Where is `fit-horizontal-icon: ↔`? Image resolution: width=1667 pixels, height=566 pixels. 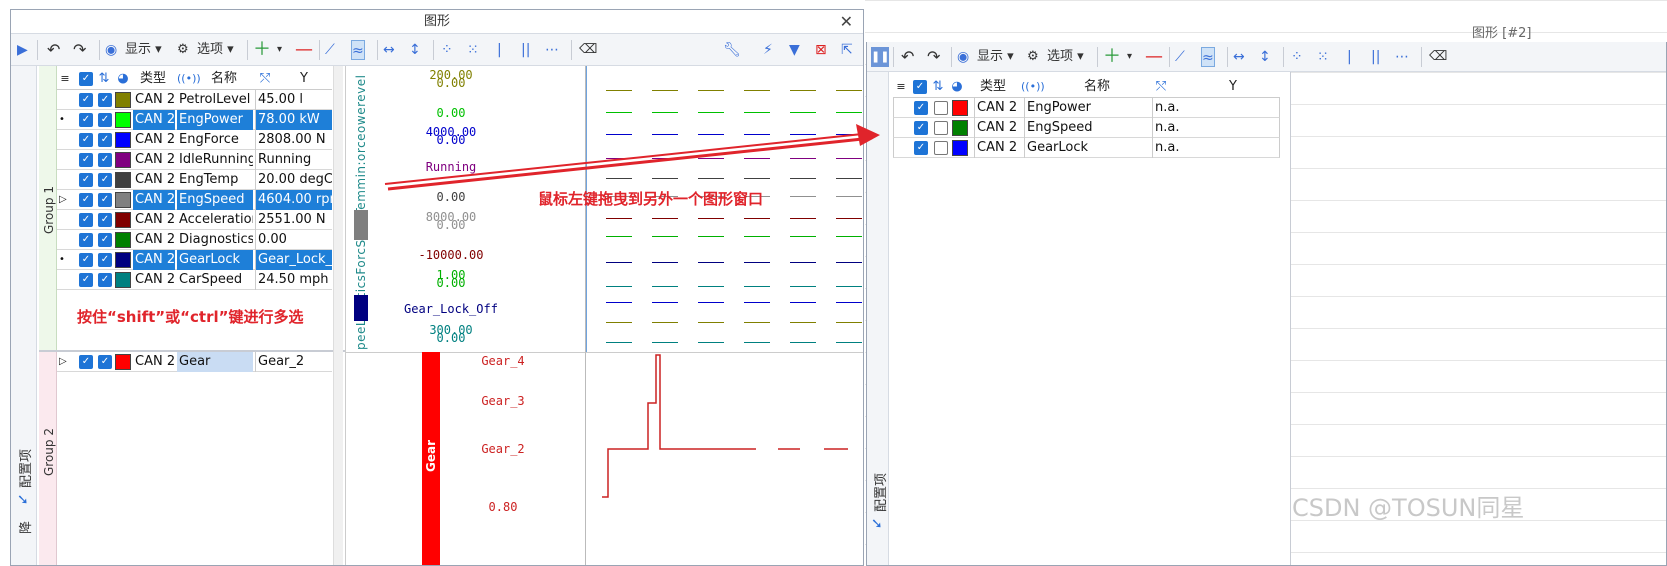 fit-horizontal-icon: ↔ is located at coordinates (389, 50).